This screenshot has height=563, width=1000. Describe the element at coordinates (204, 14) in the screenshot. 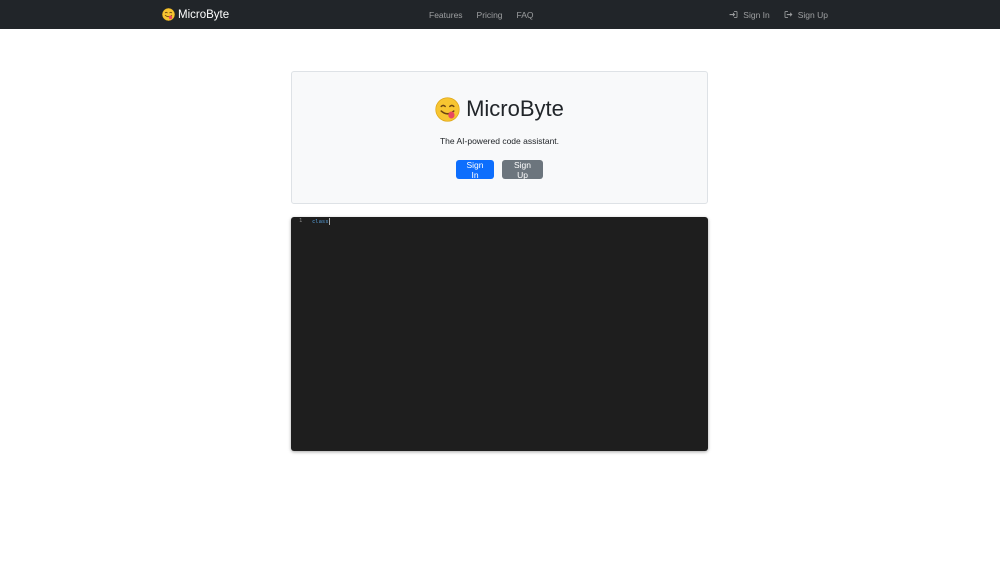

I see `brand-name: MicroByte` at that location.